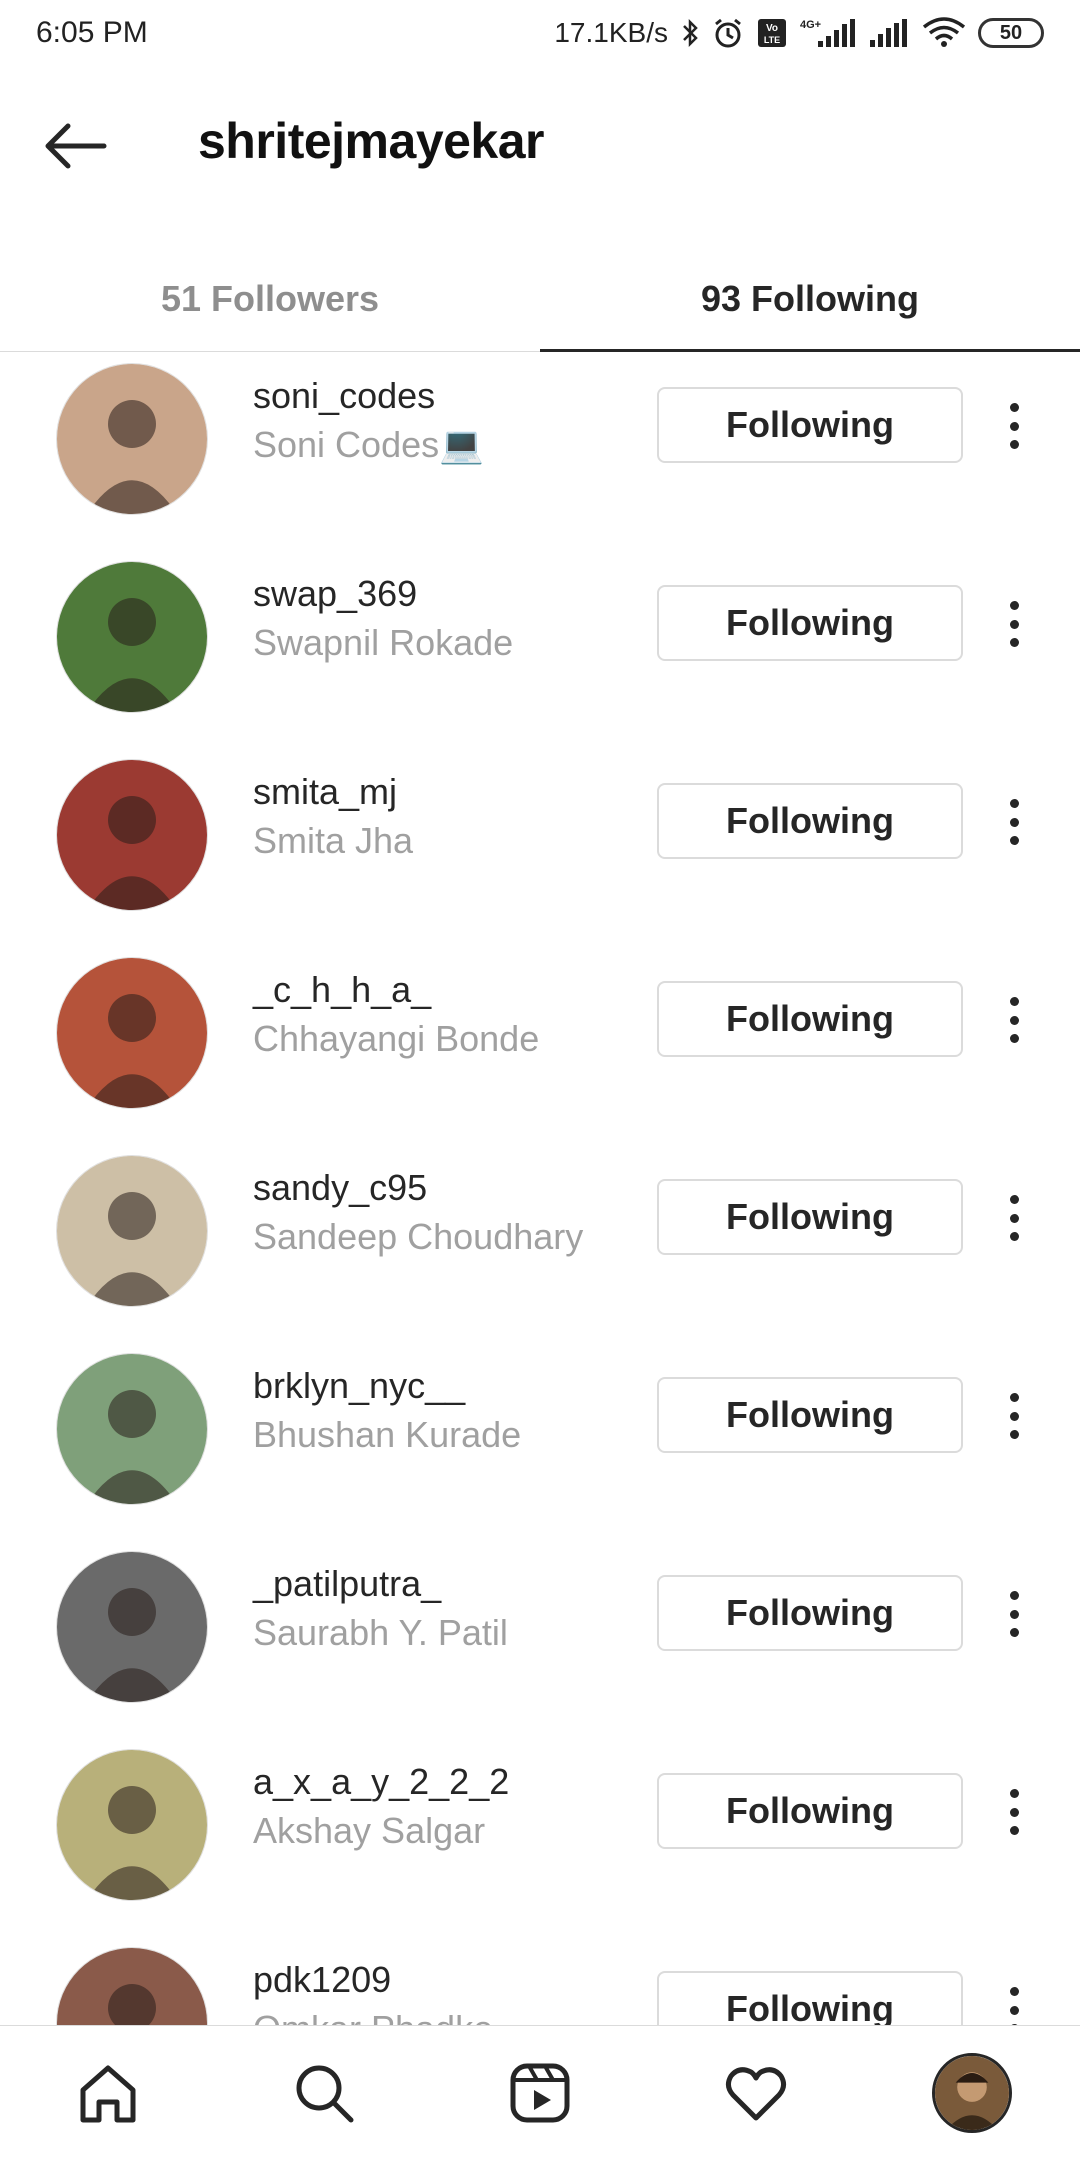 The width and height of the screenshot is (1080, 2160). I want to click on list-item: soni_codes Soni Codes💻 Following, so click(540, 435).